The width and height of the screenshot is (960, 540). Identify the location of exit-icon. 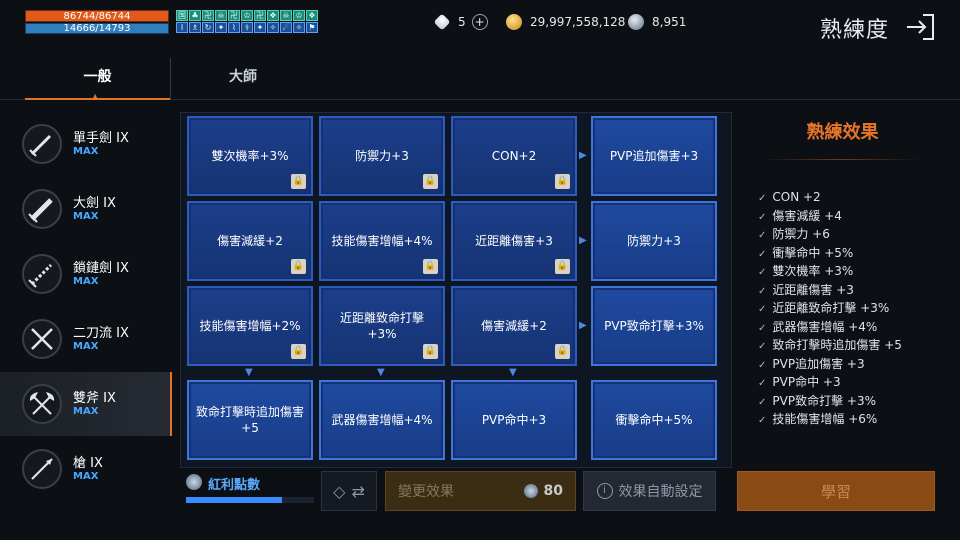
(920, 27).